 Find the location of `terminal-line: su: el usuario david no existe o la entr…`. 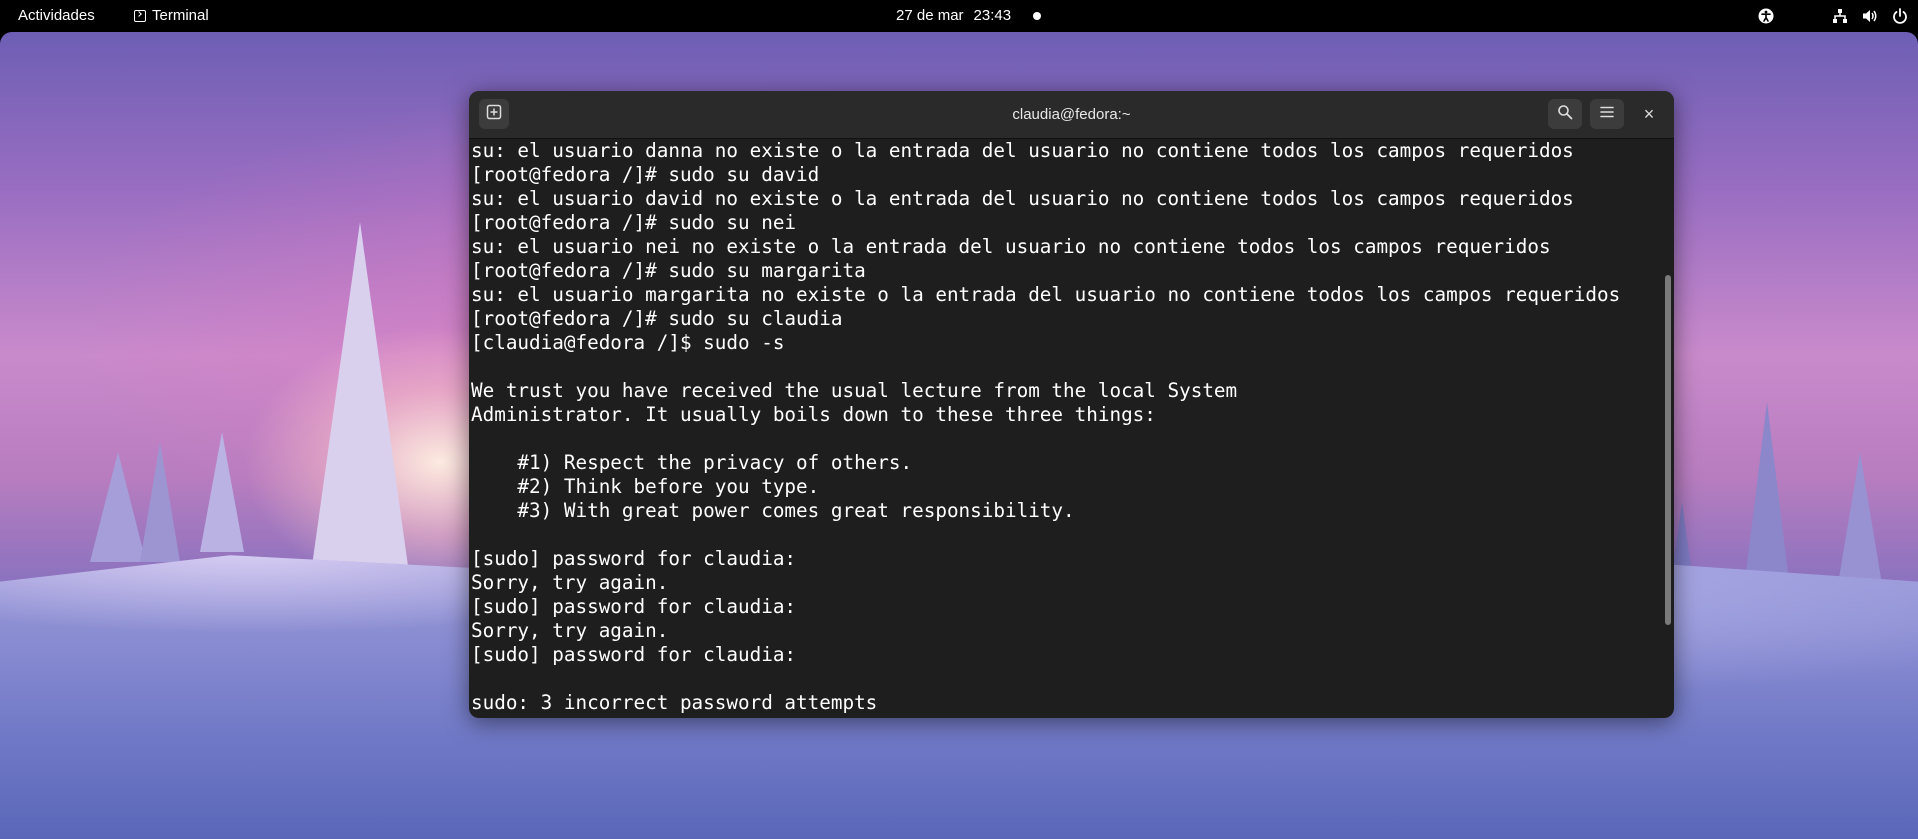

terminal-line: su: el usuario david no existe o la entr… is located at coordinates (1022, 198).